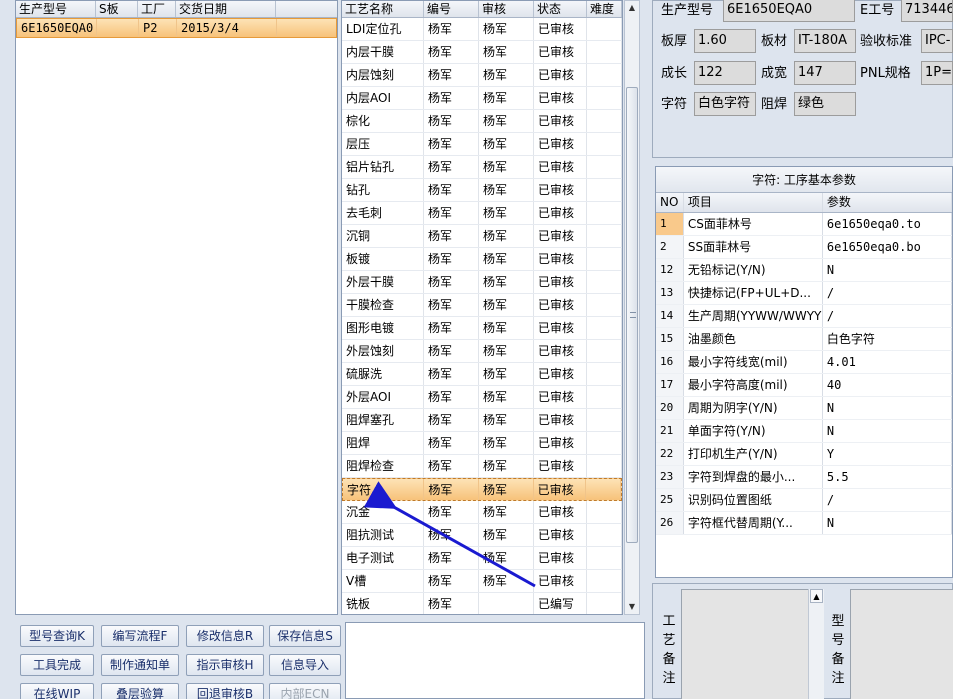  What do you see at coordinates (604, 9) in the screenshot?
I see `col-difficulty: 难度` at bounding box center [604, 9].